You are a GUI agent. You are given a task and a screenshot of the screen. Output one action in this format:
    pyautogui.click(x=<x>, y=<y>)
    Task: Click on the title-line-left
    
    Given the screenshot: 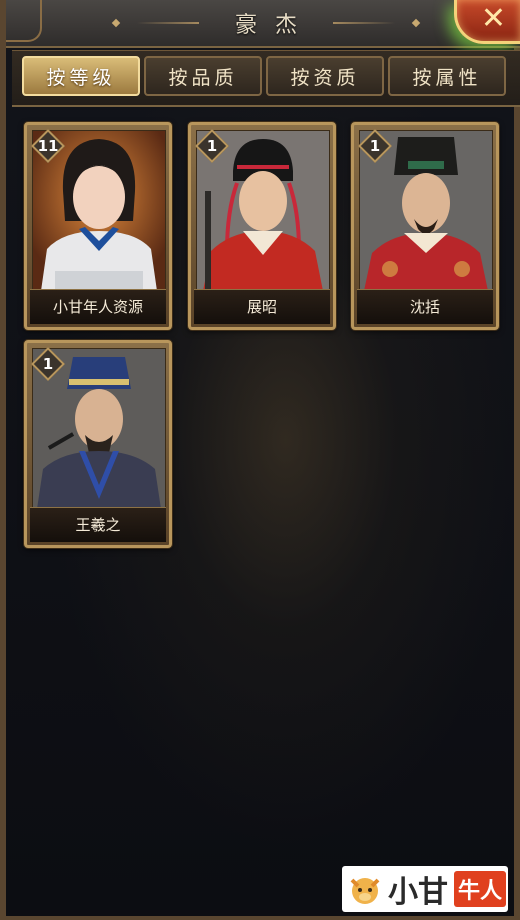 What is the action you would take?
    pyautogui.click(x=167, y=23)
    